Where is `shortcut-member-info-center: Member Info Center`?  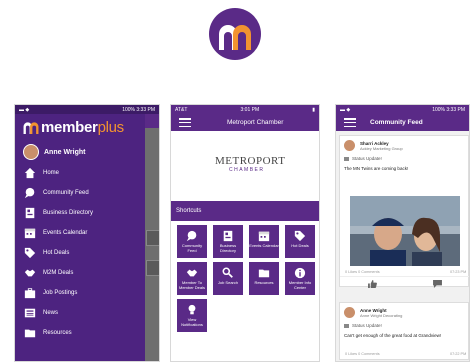 shortcut-member-info-center: Member Info Center is located at coordinates (300, 278).